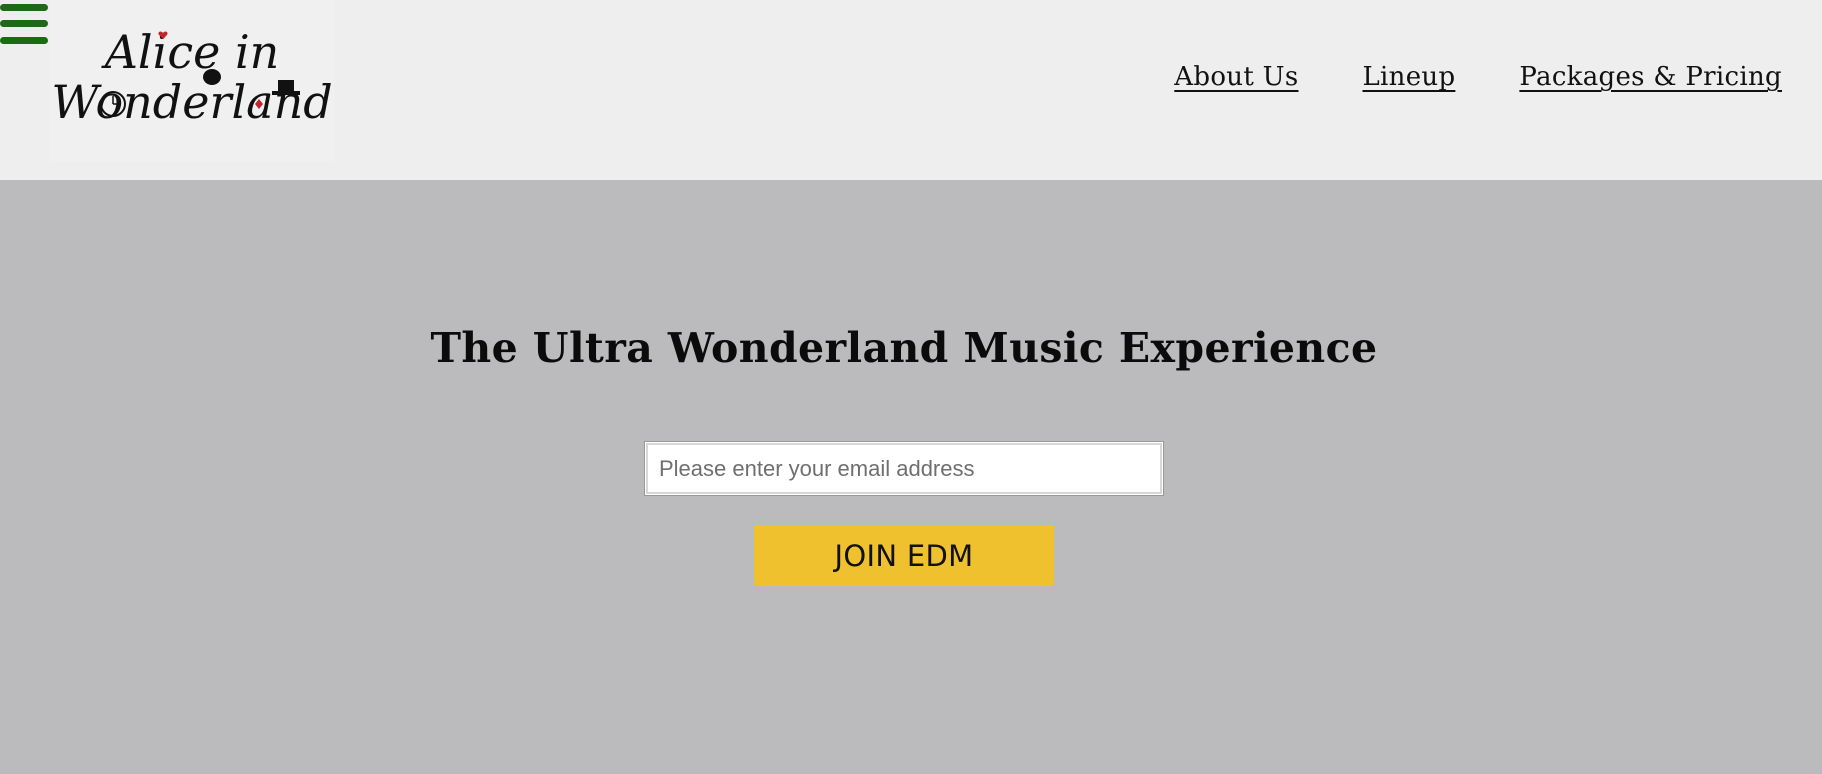 The image size is (1822, 774). Describe the element at coordinates (904, 555) in the screenshot. I see `join-edm-button: JOIN EDM` at that location.